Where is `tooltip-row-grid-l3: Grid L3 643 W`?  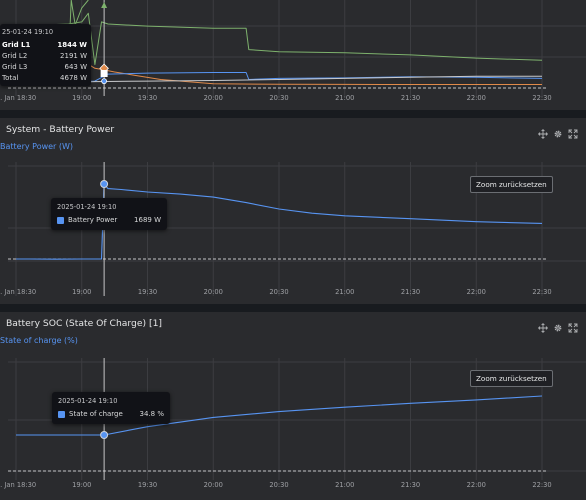
tooltip-row-grid-l3: Grid L3 643 W is located at coordinates (44, 67).